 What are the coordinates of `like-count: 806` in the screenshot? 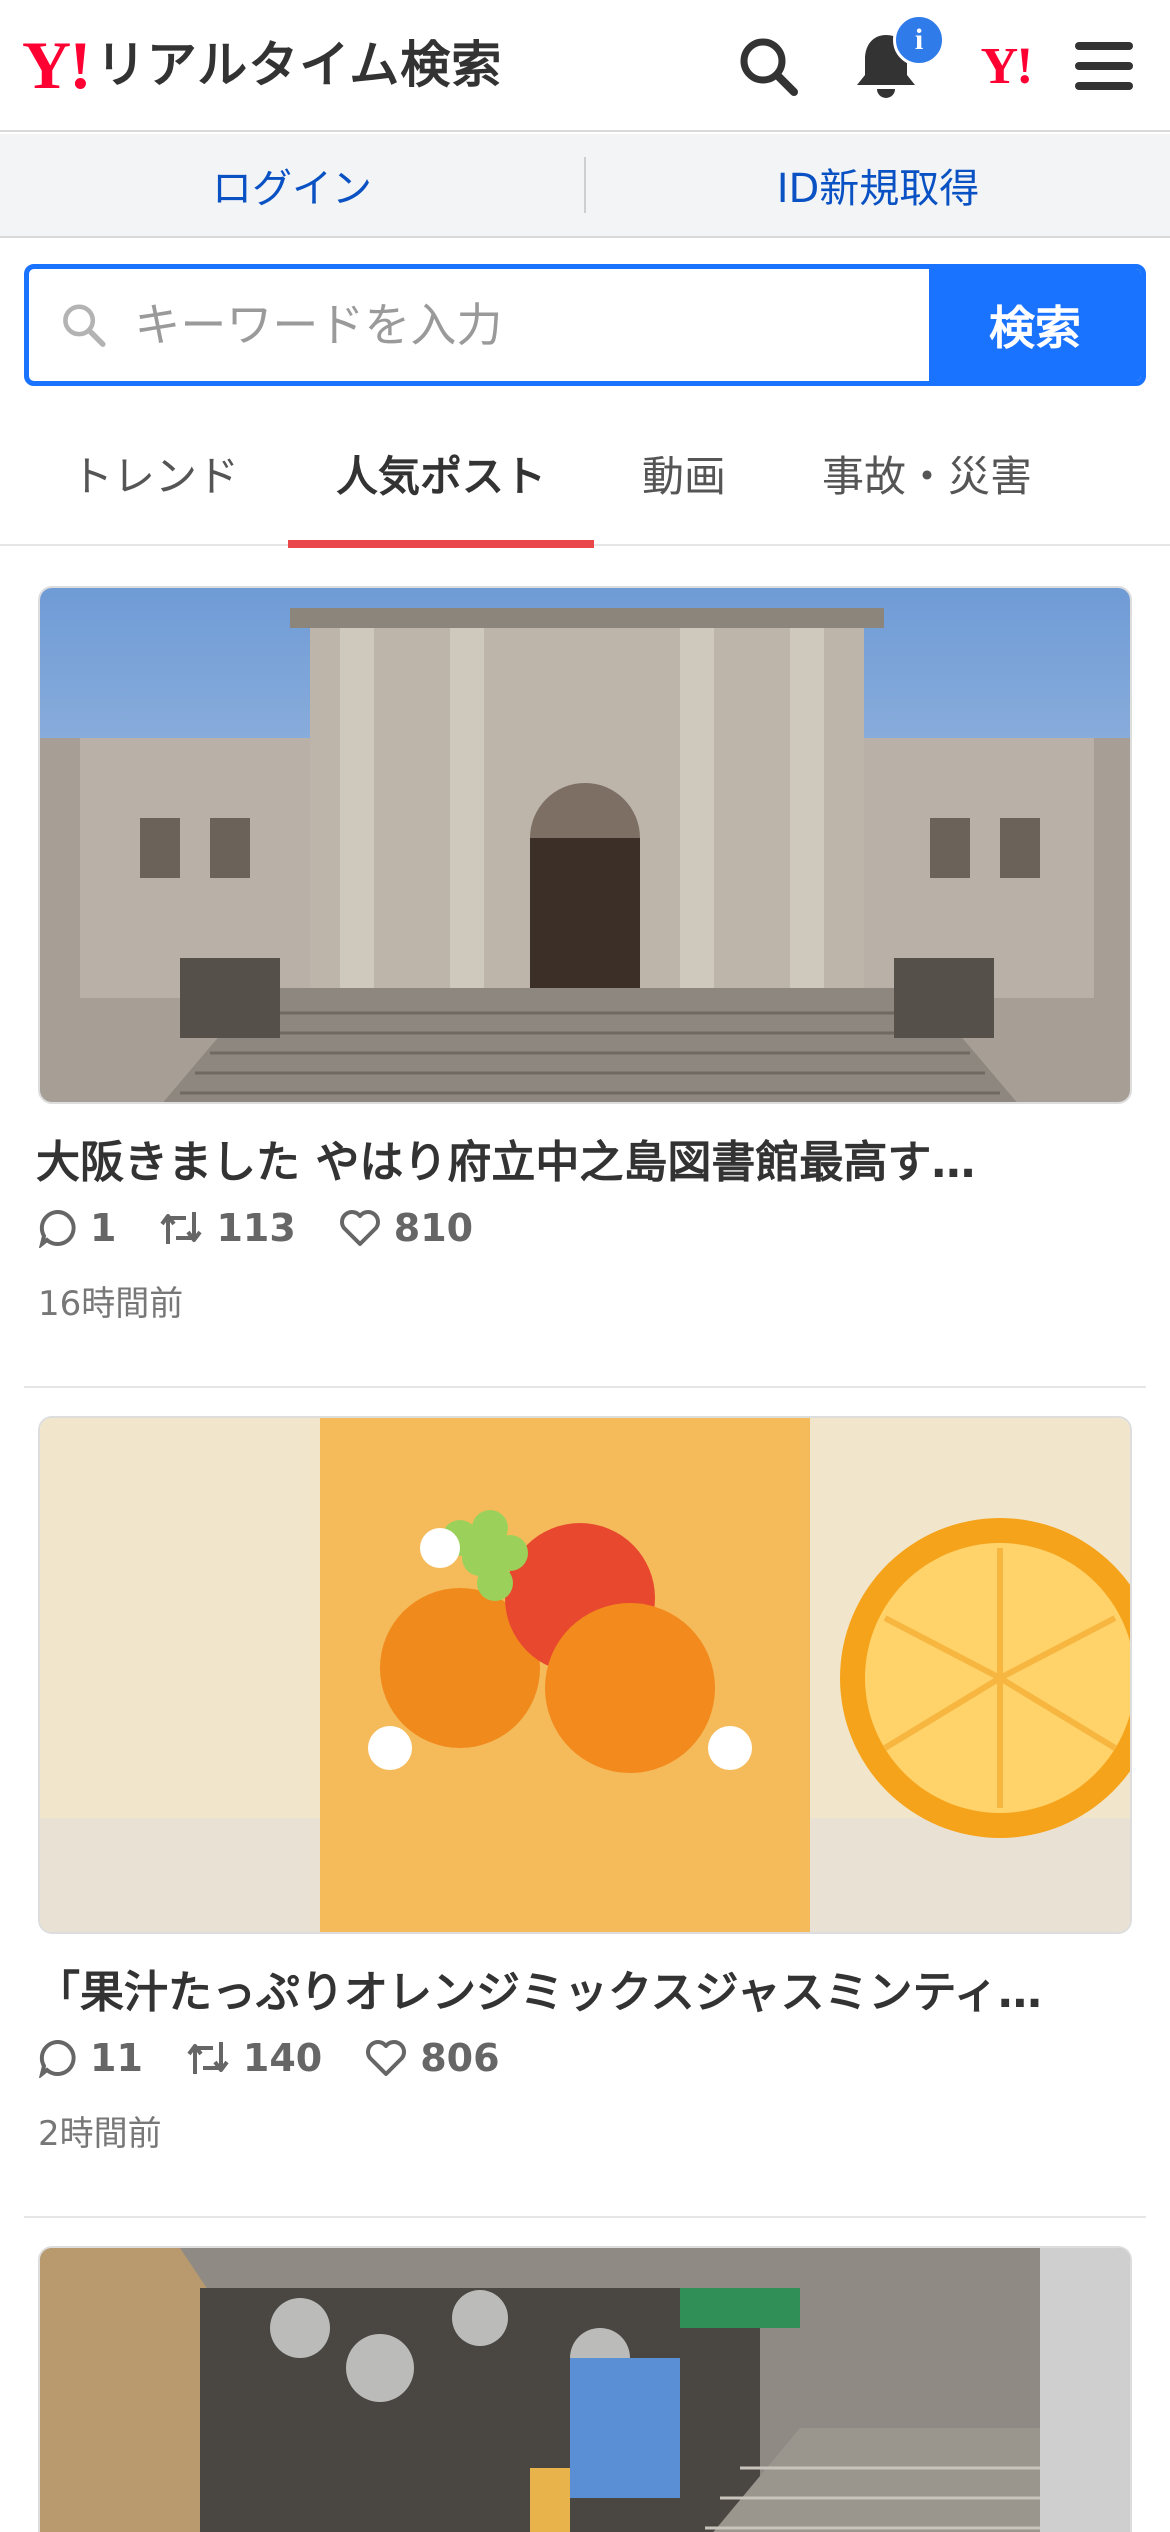 It's located at (432, 2058).